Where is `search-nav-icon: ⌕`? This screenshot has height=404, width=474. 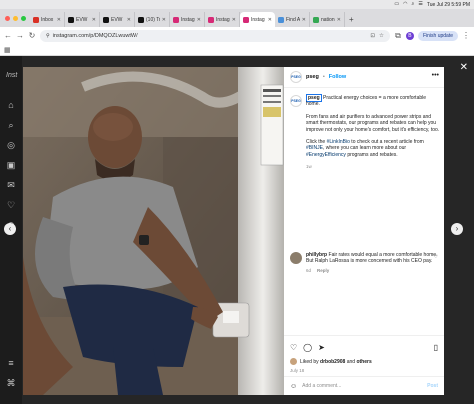
search-nav-icon: ⌕ is located at coordinates (11, 125).